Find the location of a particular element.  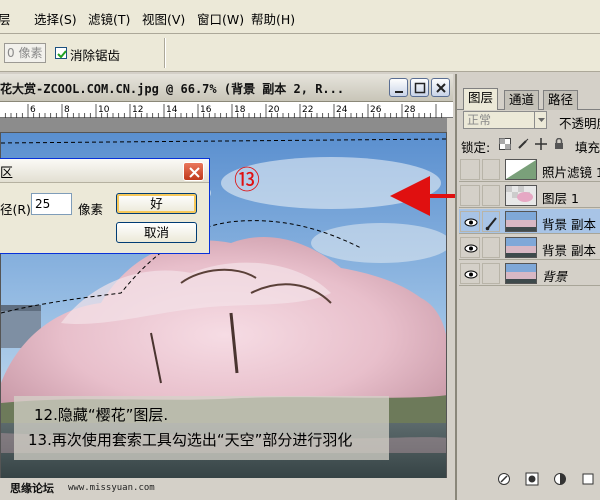

ruler-tick-label: 28 is located at coordinates (410, 110).